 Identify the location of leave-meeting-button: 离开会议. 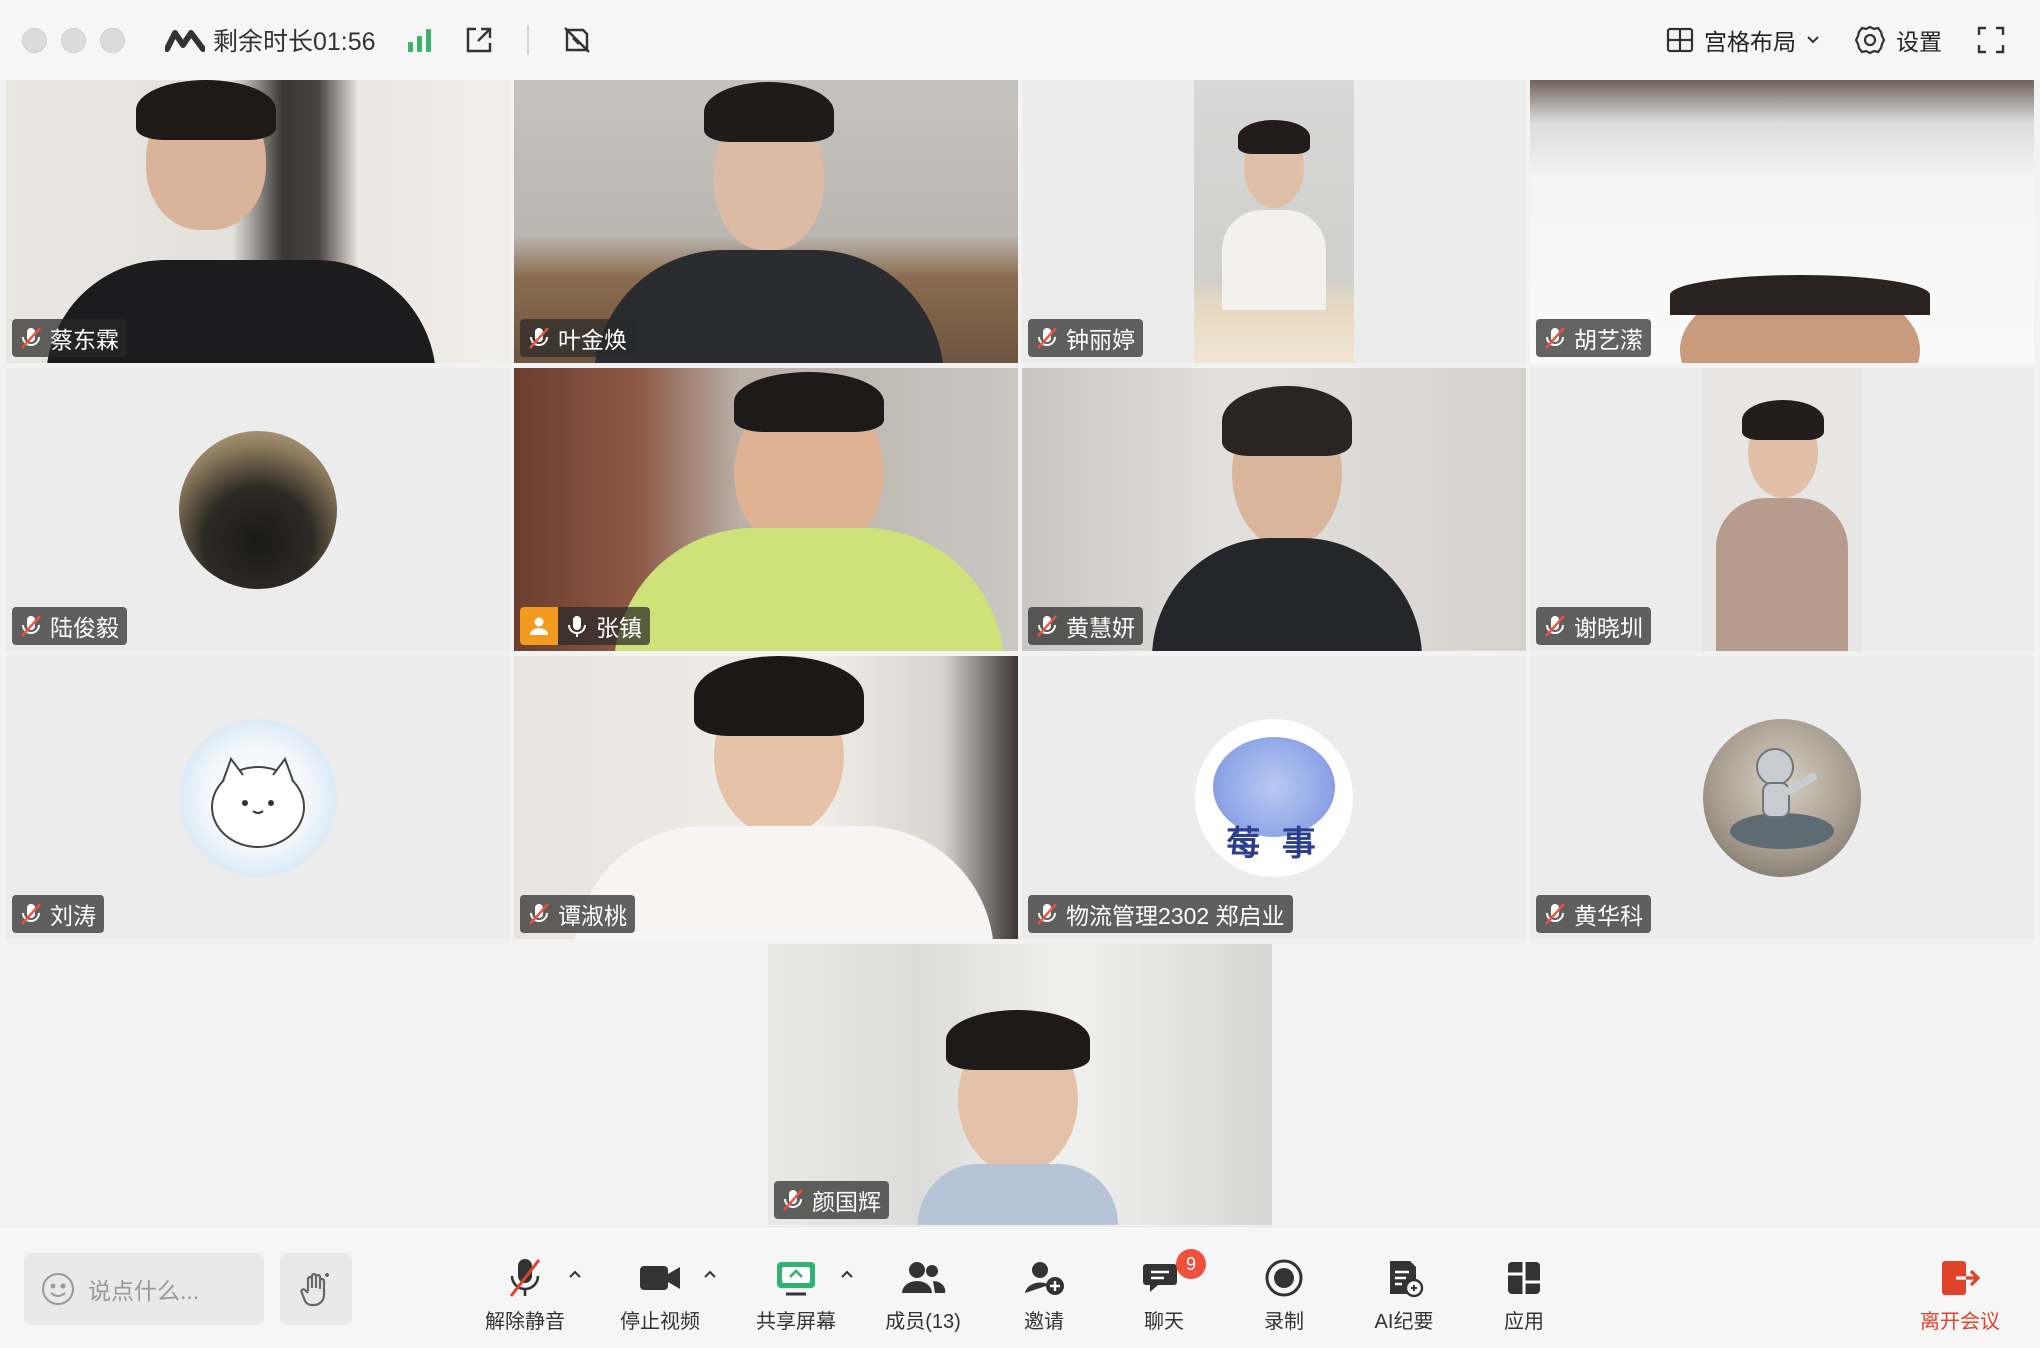
(1960, 1295).